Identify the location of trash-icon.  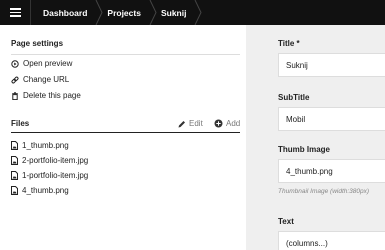
(15, 95).